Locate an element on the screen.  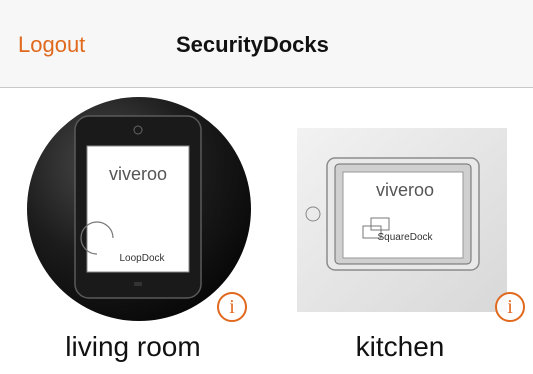
squaredock-brand-text: viveroo is located at coordinates (405, 190).